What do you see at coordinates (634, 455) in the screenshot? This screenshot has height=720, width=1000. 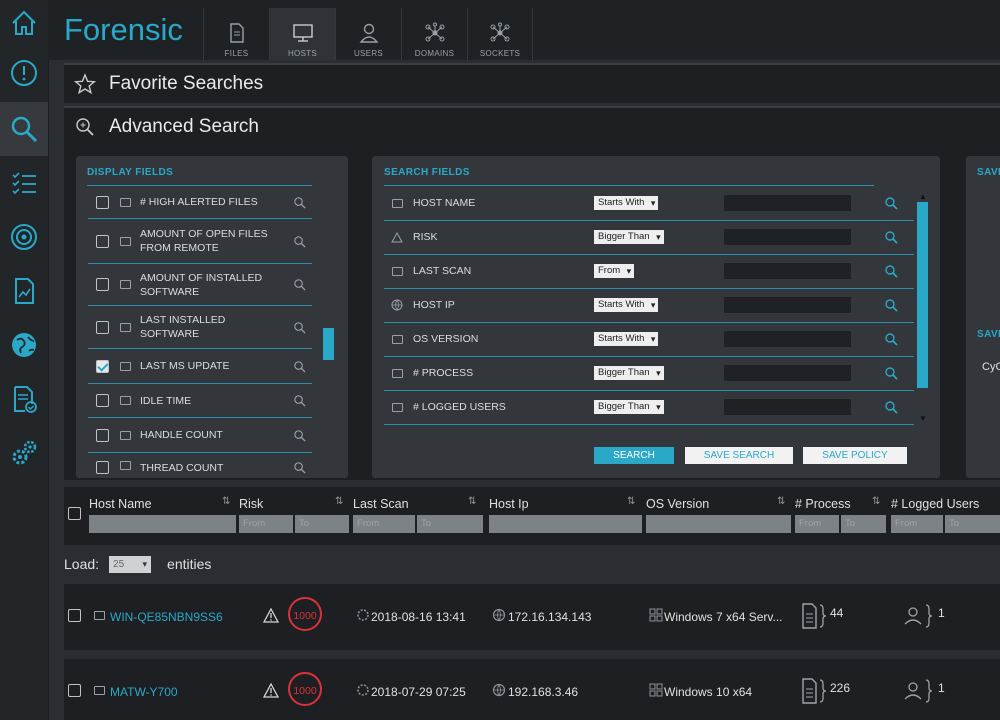 I see `search-button: SEARCH` at bounding box center [634, 455].